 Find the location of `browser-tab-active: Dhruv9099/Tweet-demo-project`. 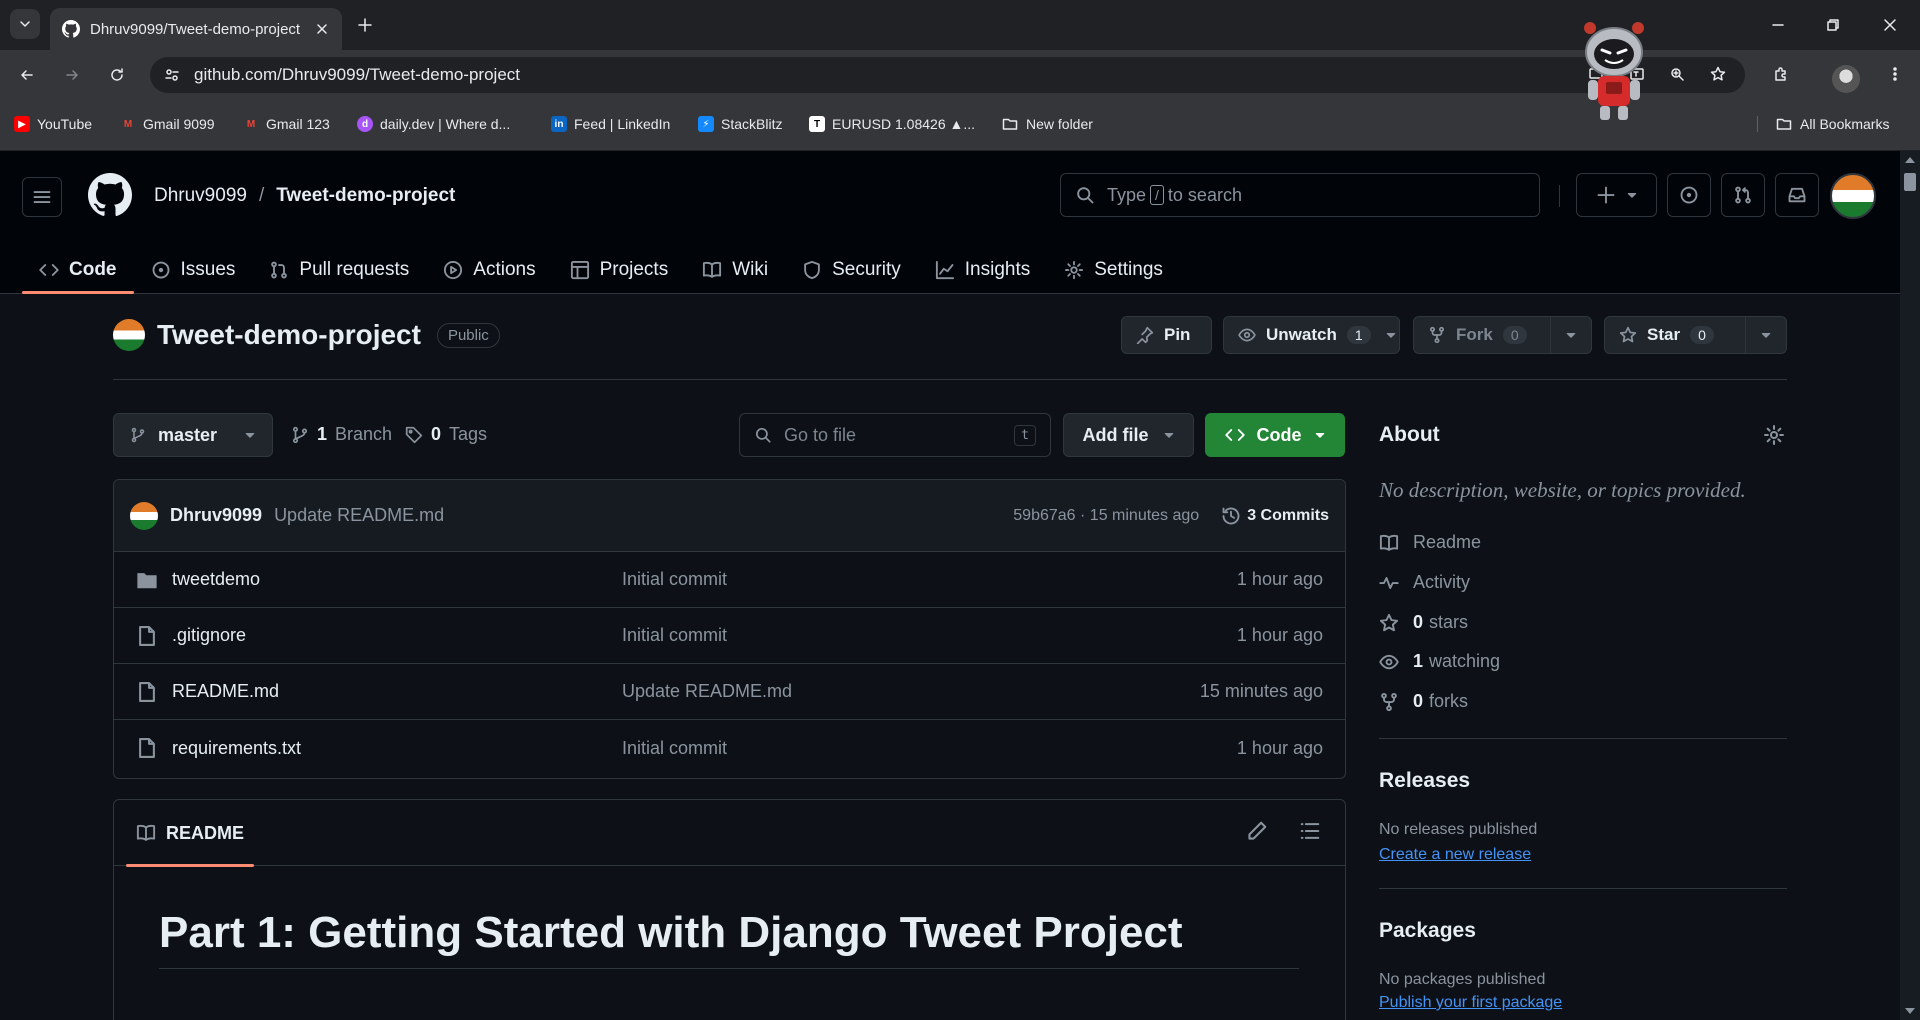

browser-tab-active: Dhruv9099/Tweet-demo-project is located at coordinates (196, 29).